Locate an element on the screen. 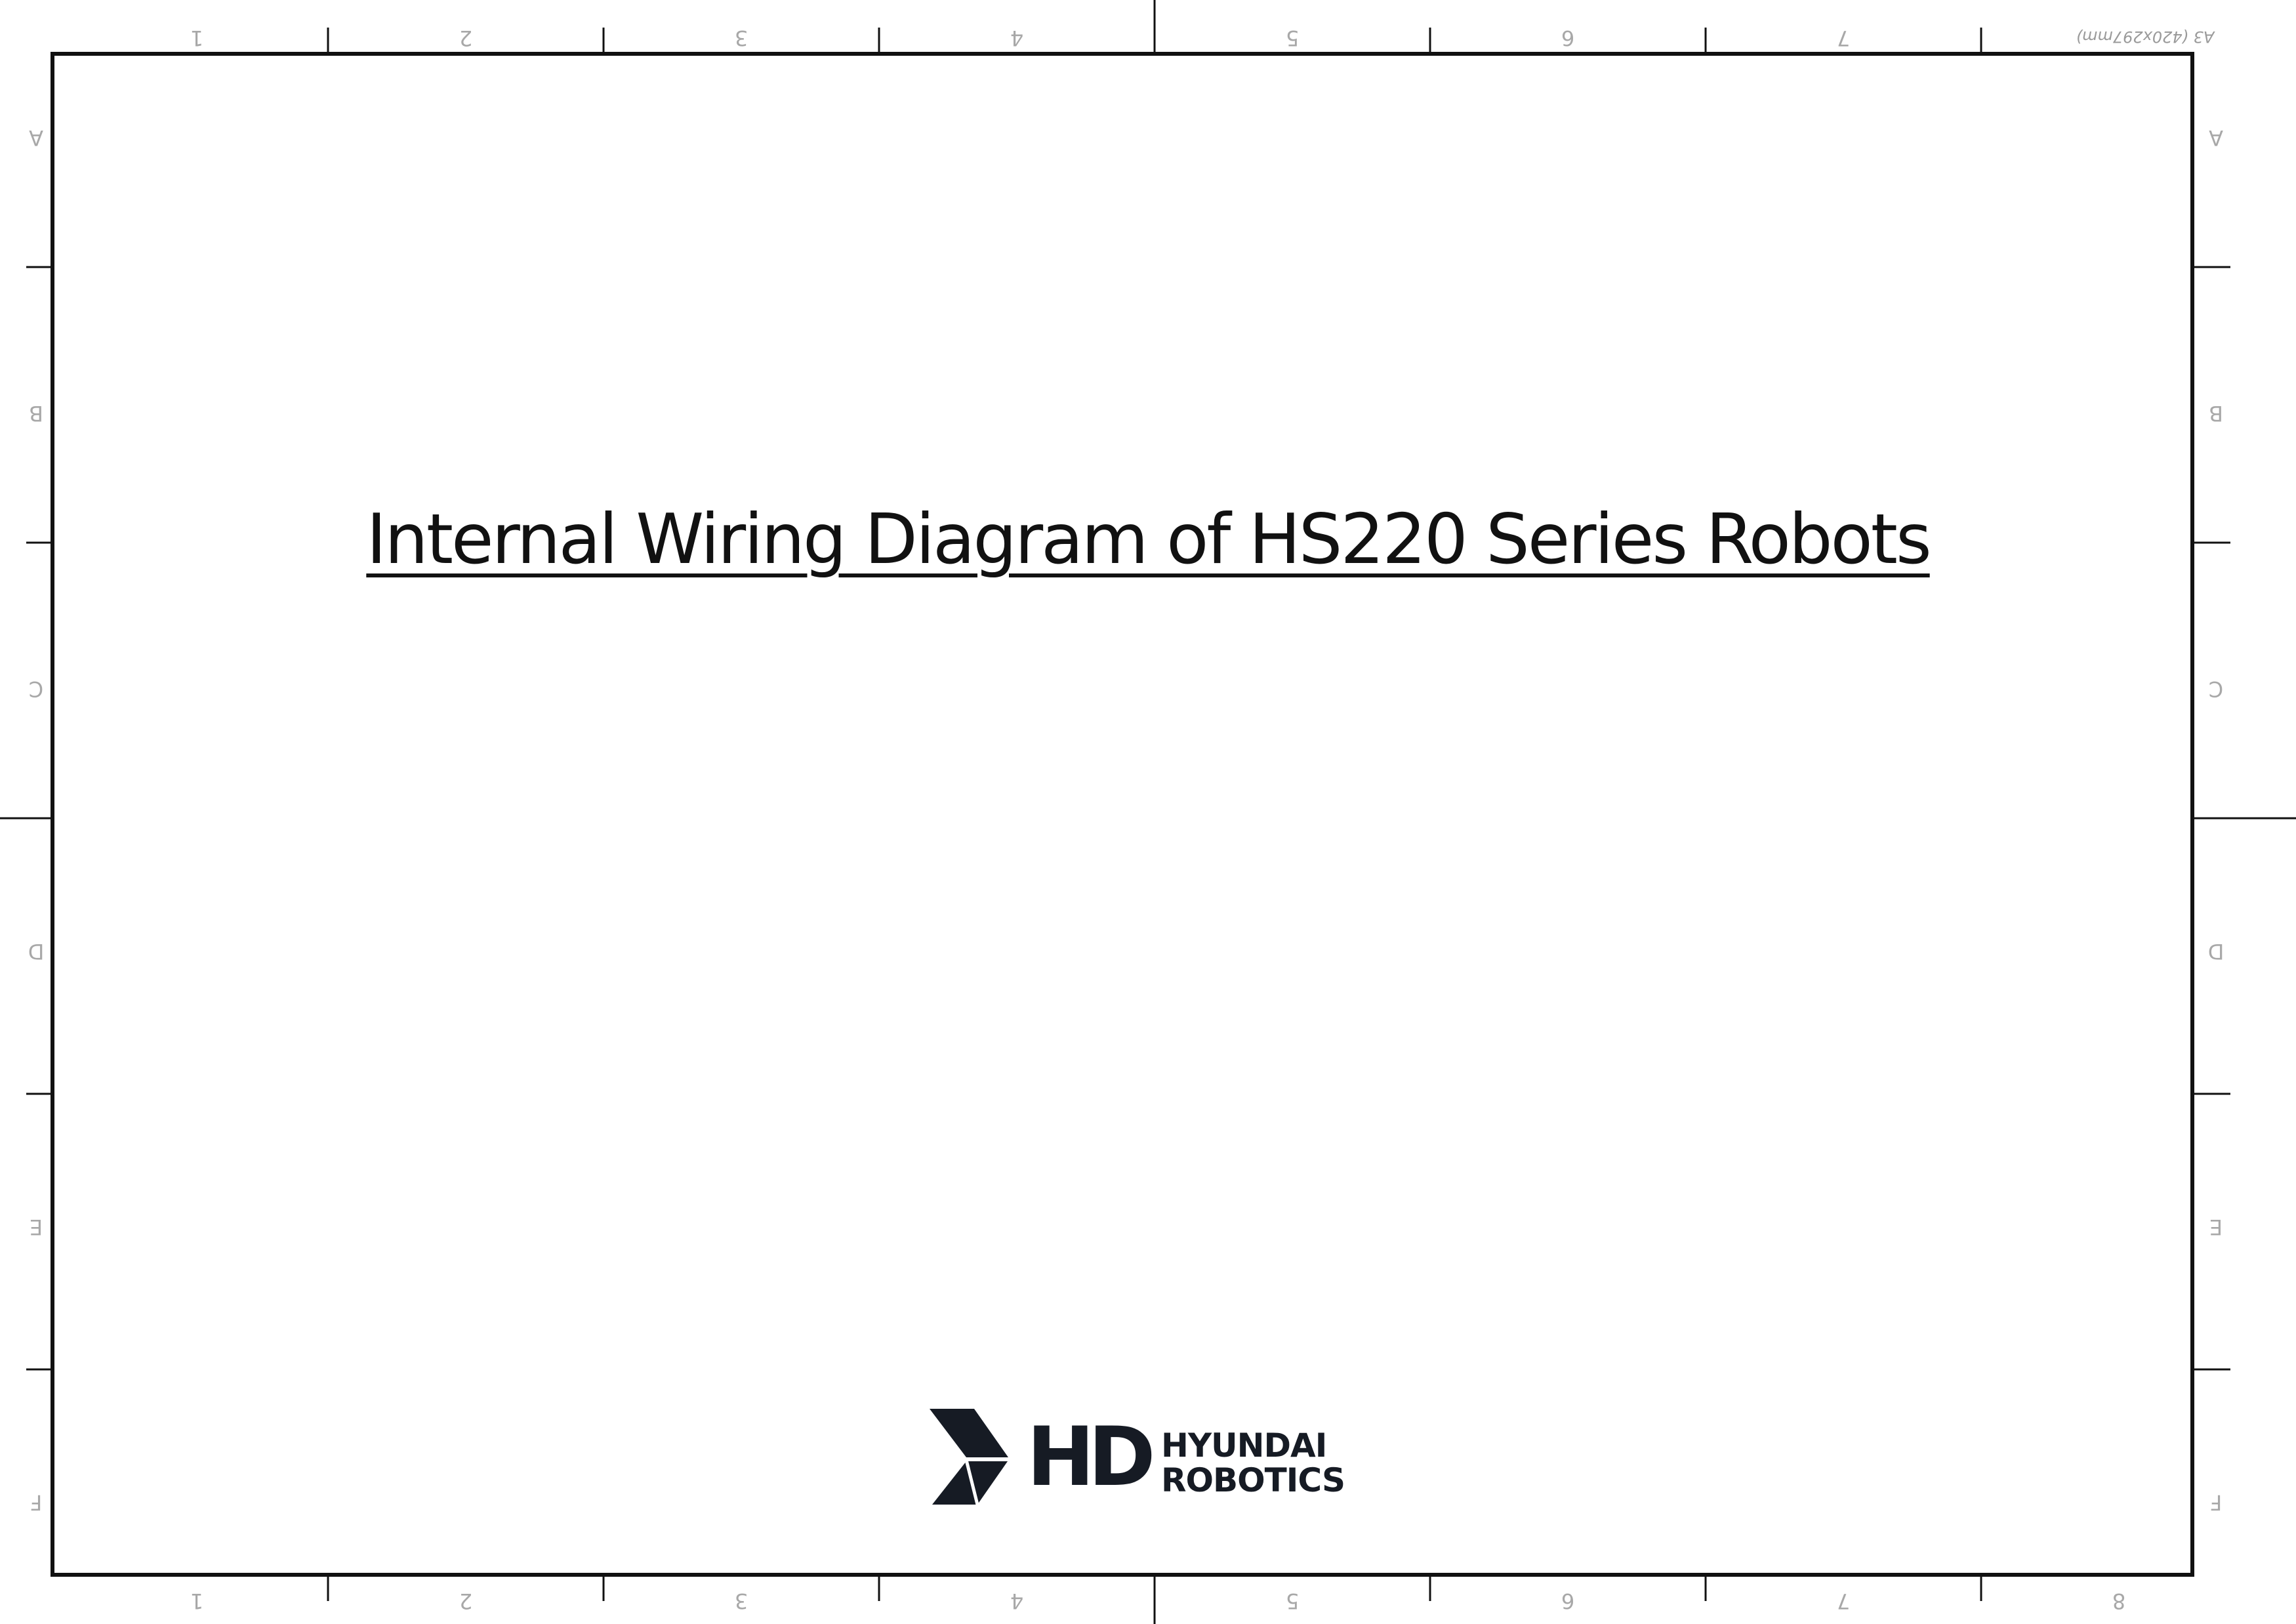 The height and width of the screenshot is (1624, 2296). row-label-left: B is located at coordinates (36, 413).